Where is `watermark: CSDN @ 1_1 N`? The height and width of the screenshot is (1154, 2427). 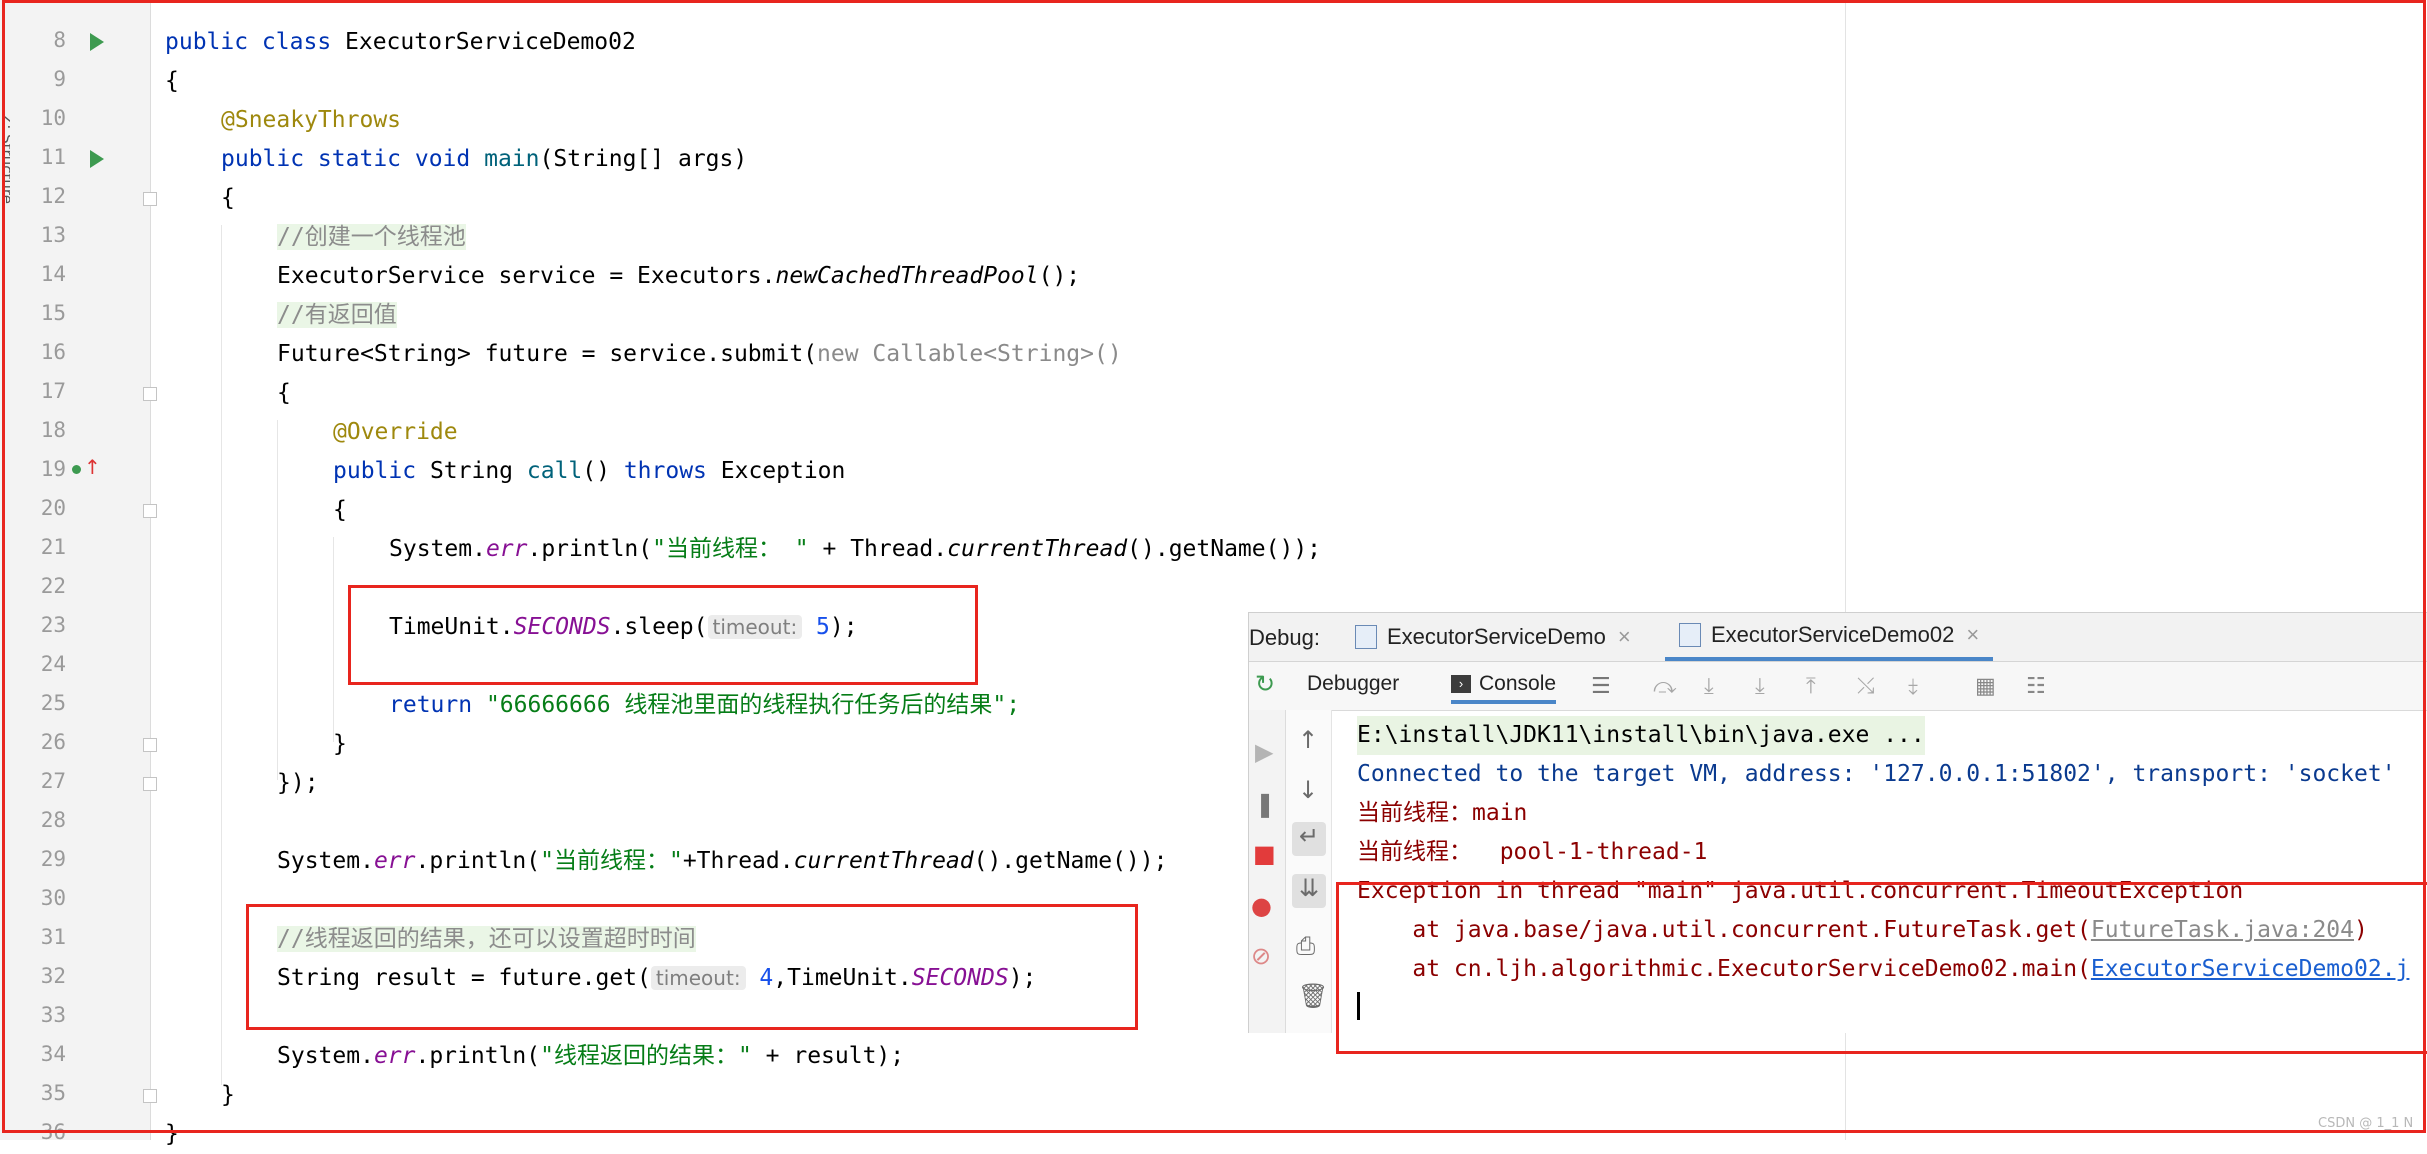
watermark: CSDN @ 1_1 N is located at coordinates (2366, 1123).